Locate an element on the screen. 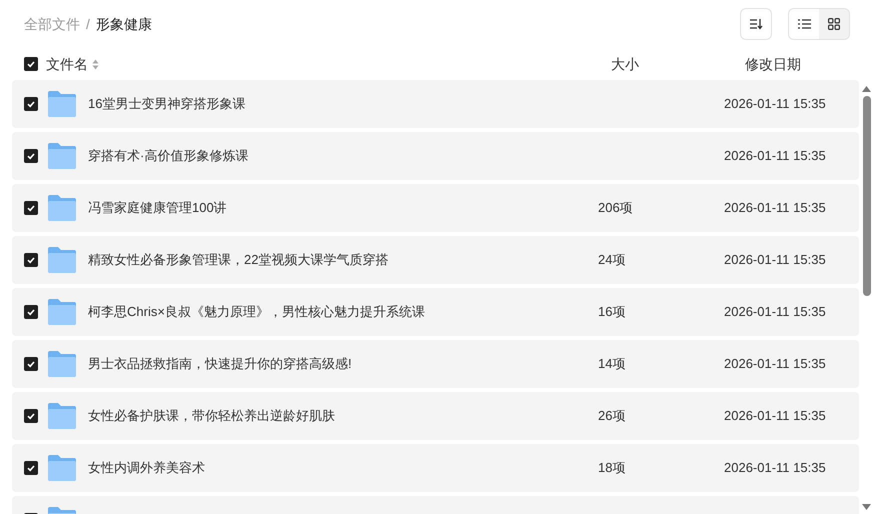 The image size is (874, 514). breadcrumb-link: 形象健康 is located at coordinates (124, 24).